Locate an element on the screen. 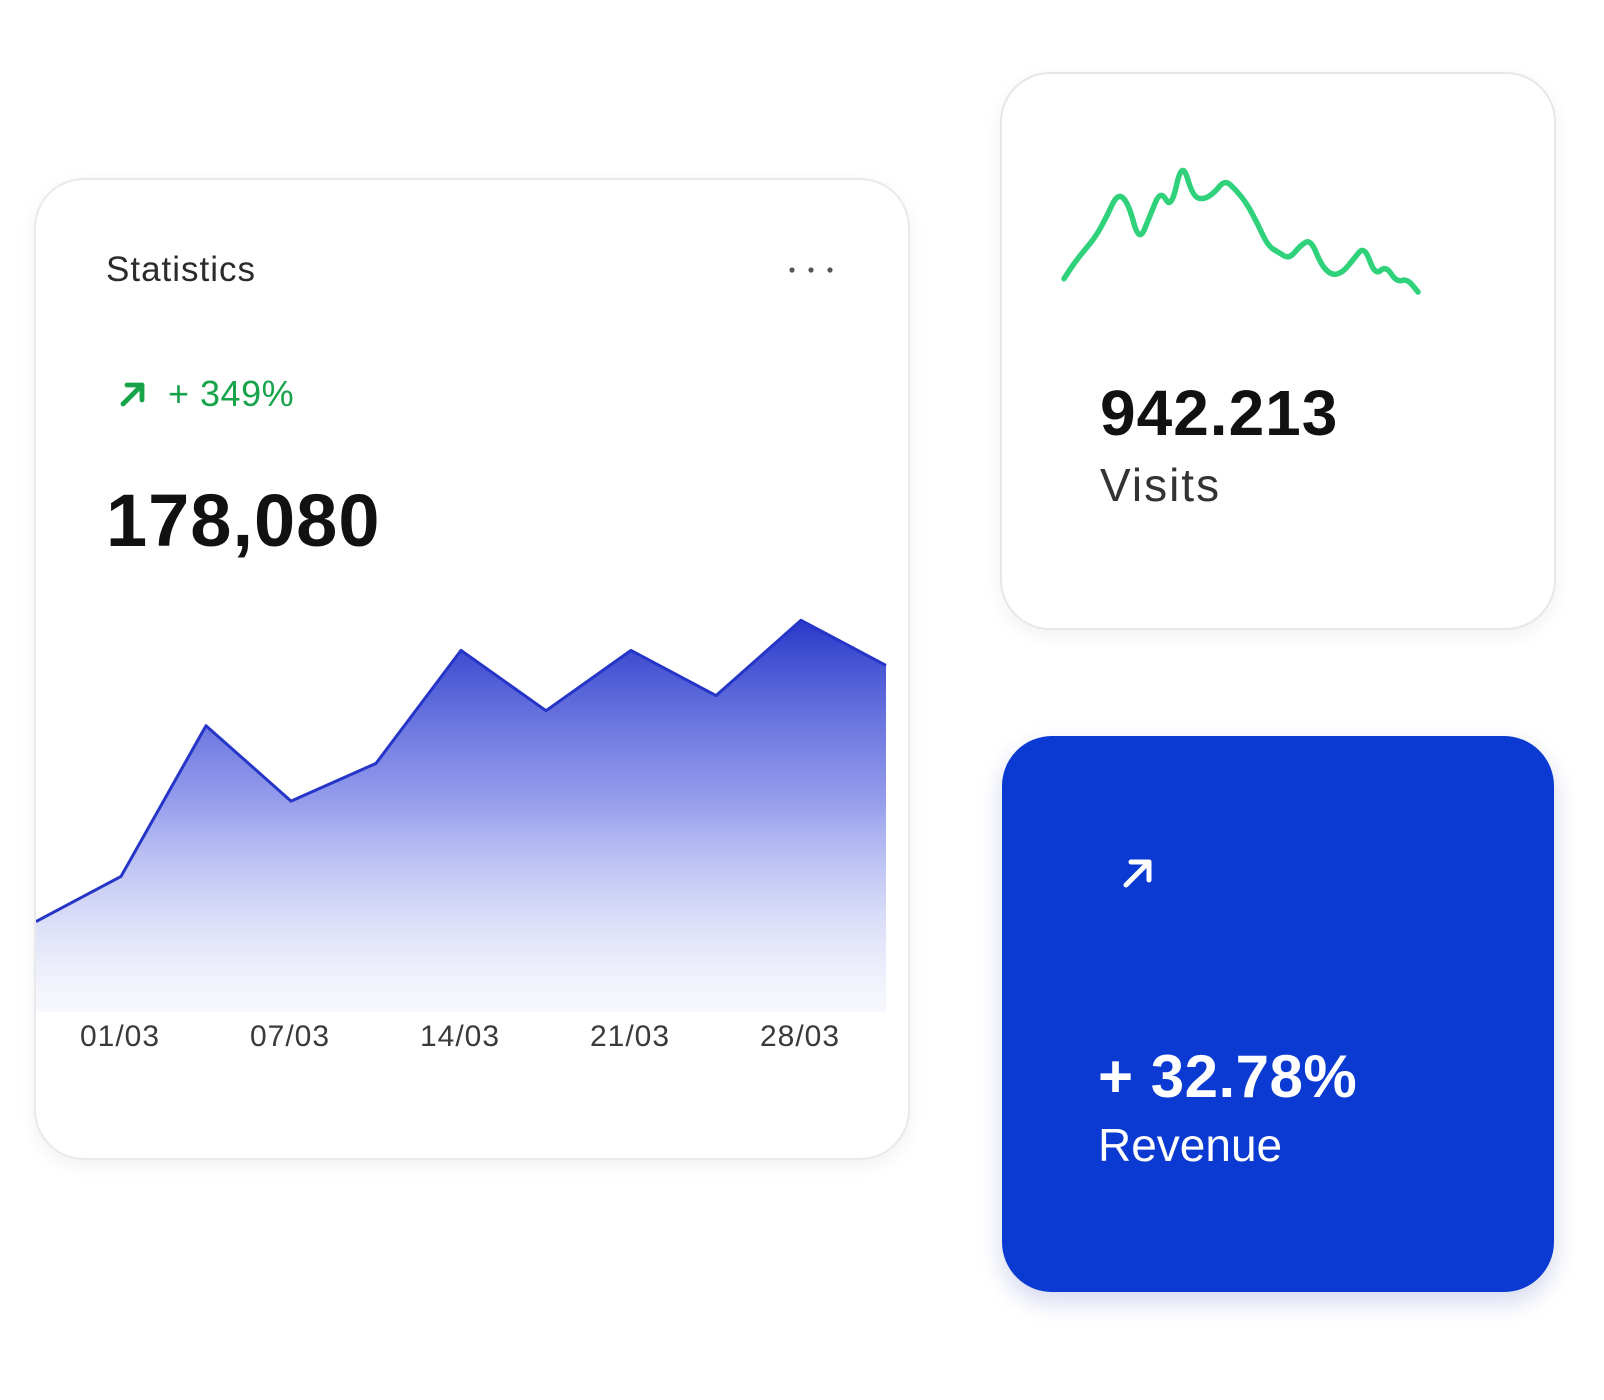 This screenshot has width=1604, height=1400. card-title: Statistics is located at coordinates (181, 269).